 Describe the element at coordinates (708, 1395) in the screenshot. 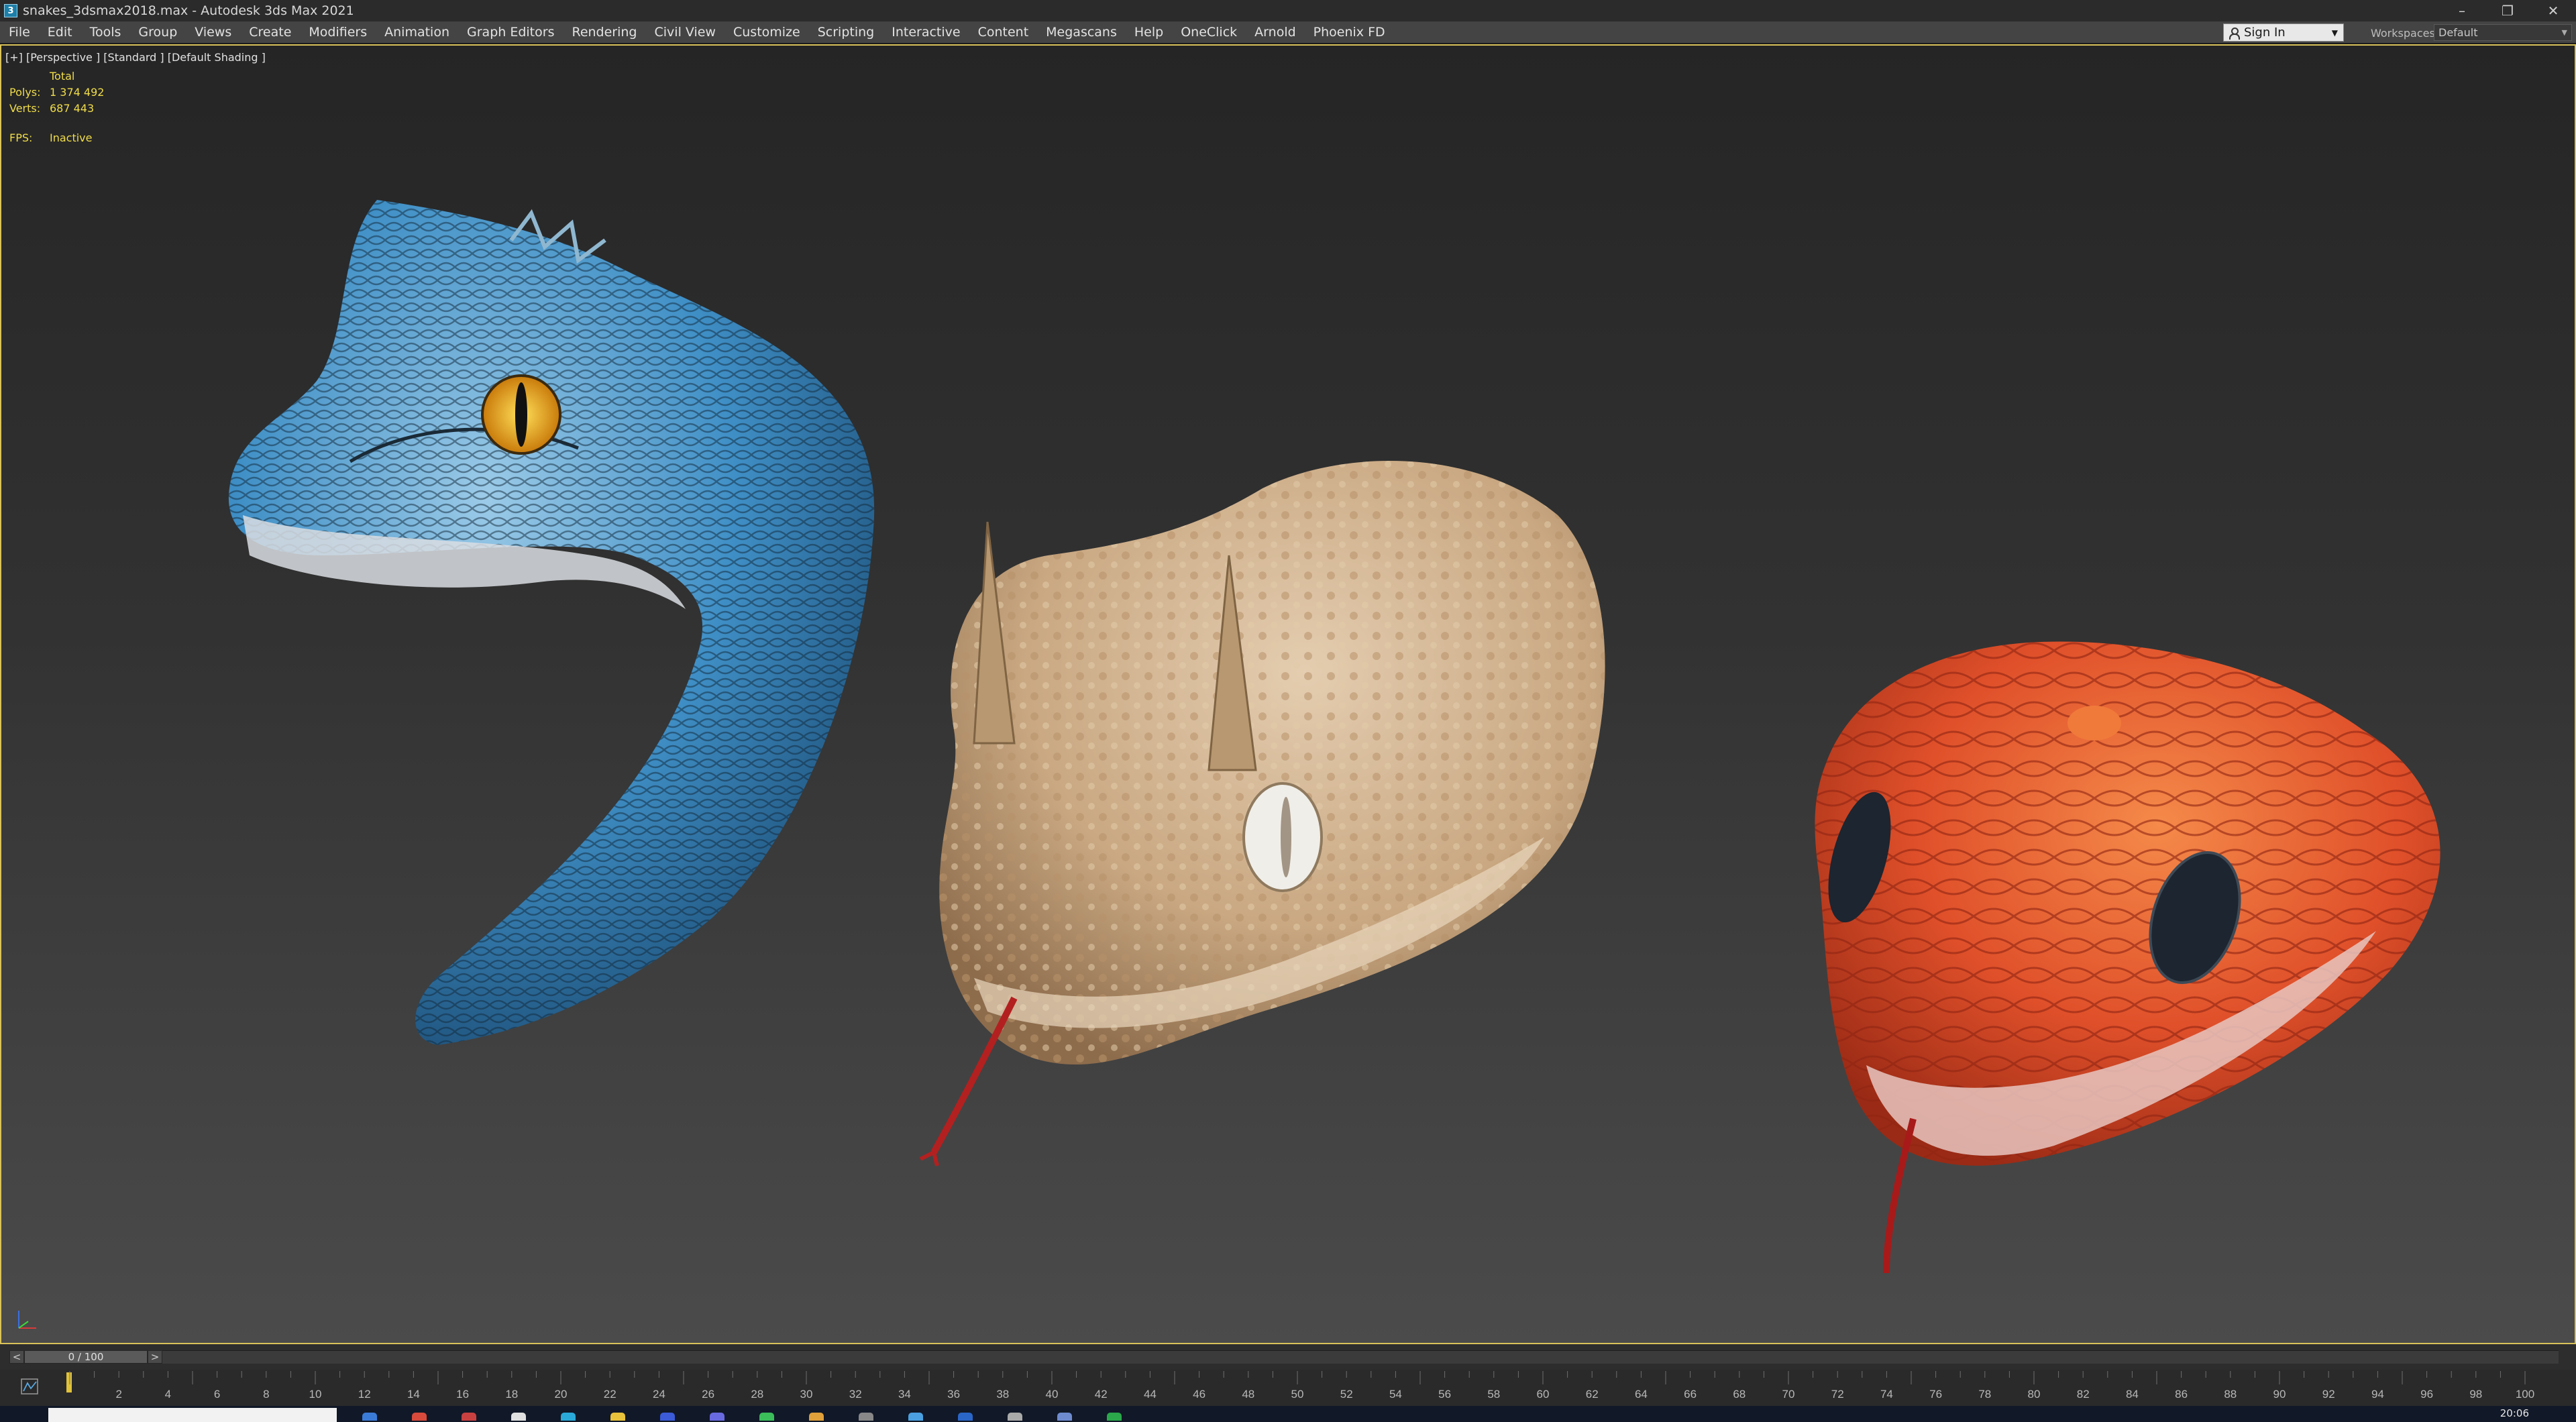

I see `frame-tick-label: 26` at that location.